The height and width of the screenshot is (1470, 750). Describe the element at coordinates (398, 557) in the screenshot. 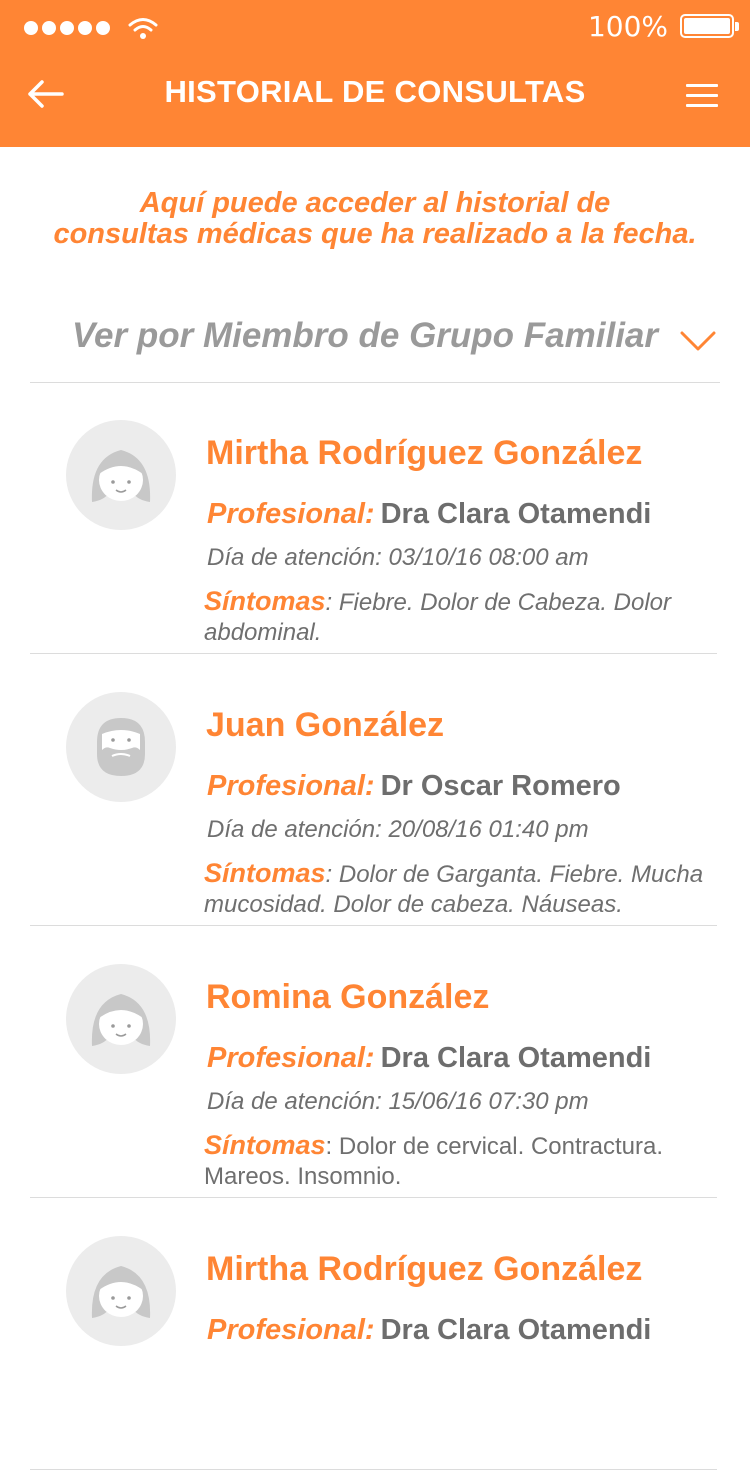

I see `attention-date: Día de atención: 03/10/16 08:00 am` at that location.